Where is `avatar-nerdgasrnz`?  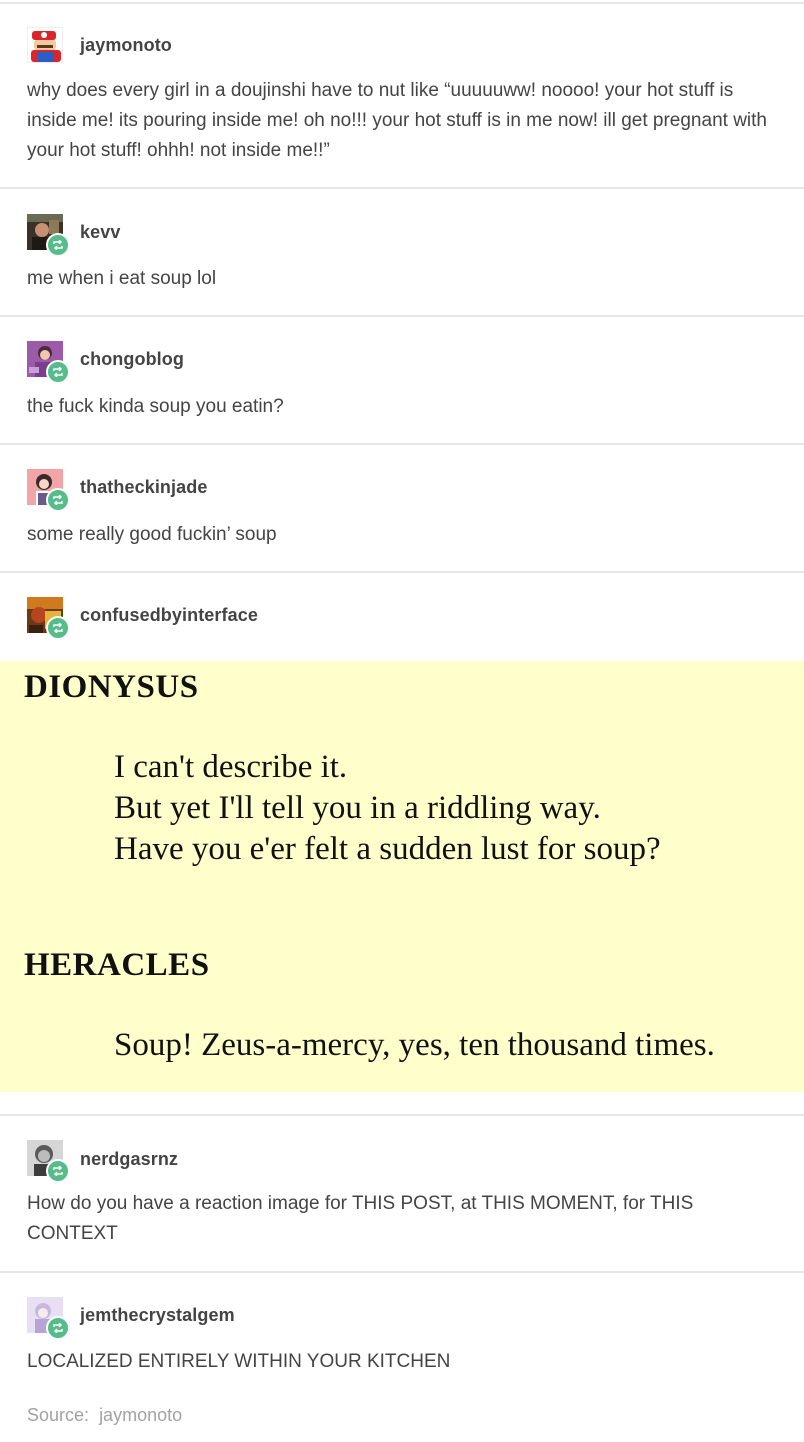 avatar-nerdgasrnz is located at coordinates (48, 1161).